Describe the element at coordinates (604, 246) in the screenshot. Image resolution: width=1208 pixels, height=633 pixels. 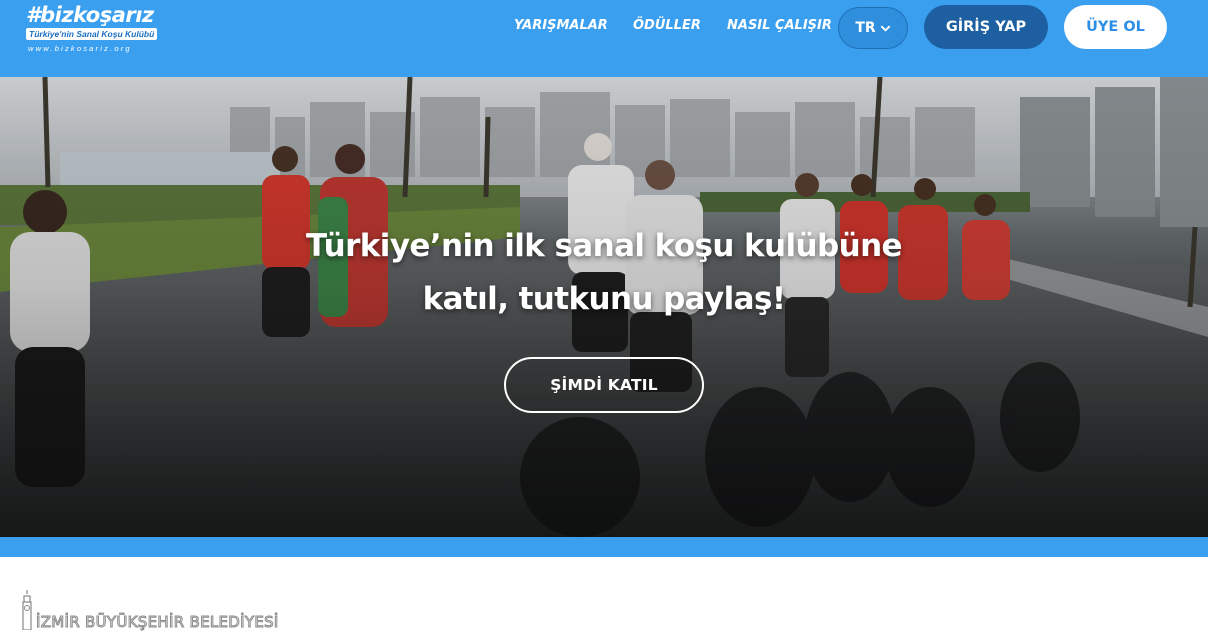
I see `hero-headline-line-1: Türkiye’nin ilk sanal koşu kulübüne` at that location.